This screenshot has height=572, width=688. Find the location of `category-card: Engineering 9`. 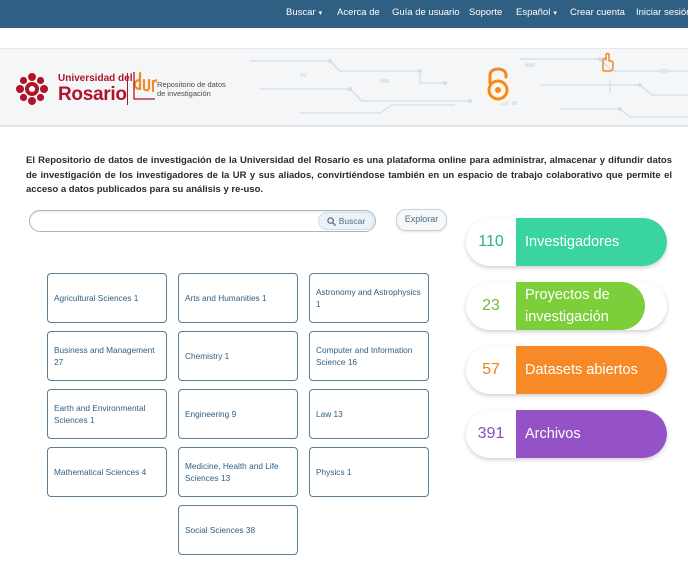

category-card: Engineering 9 is located at coordinates (238, 414).